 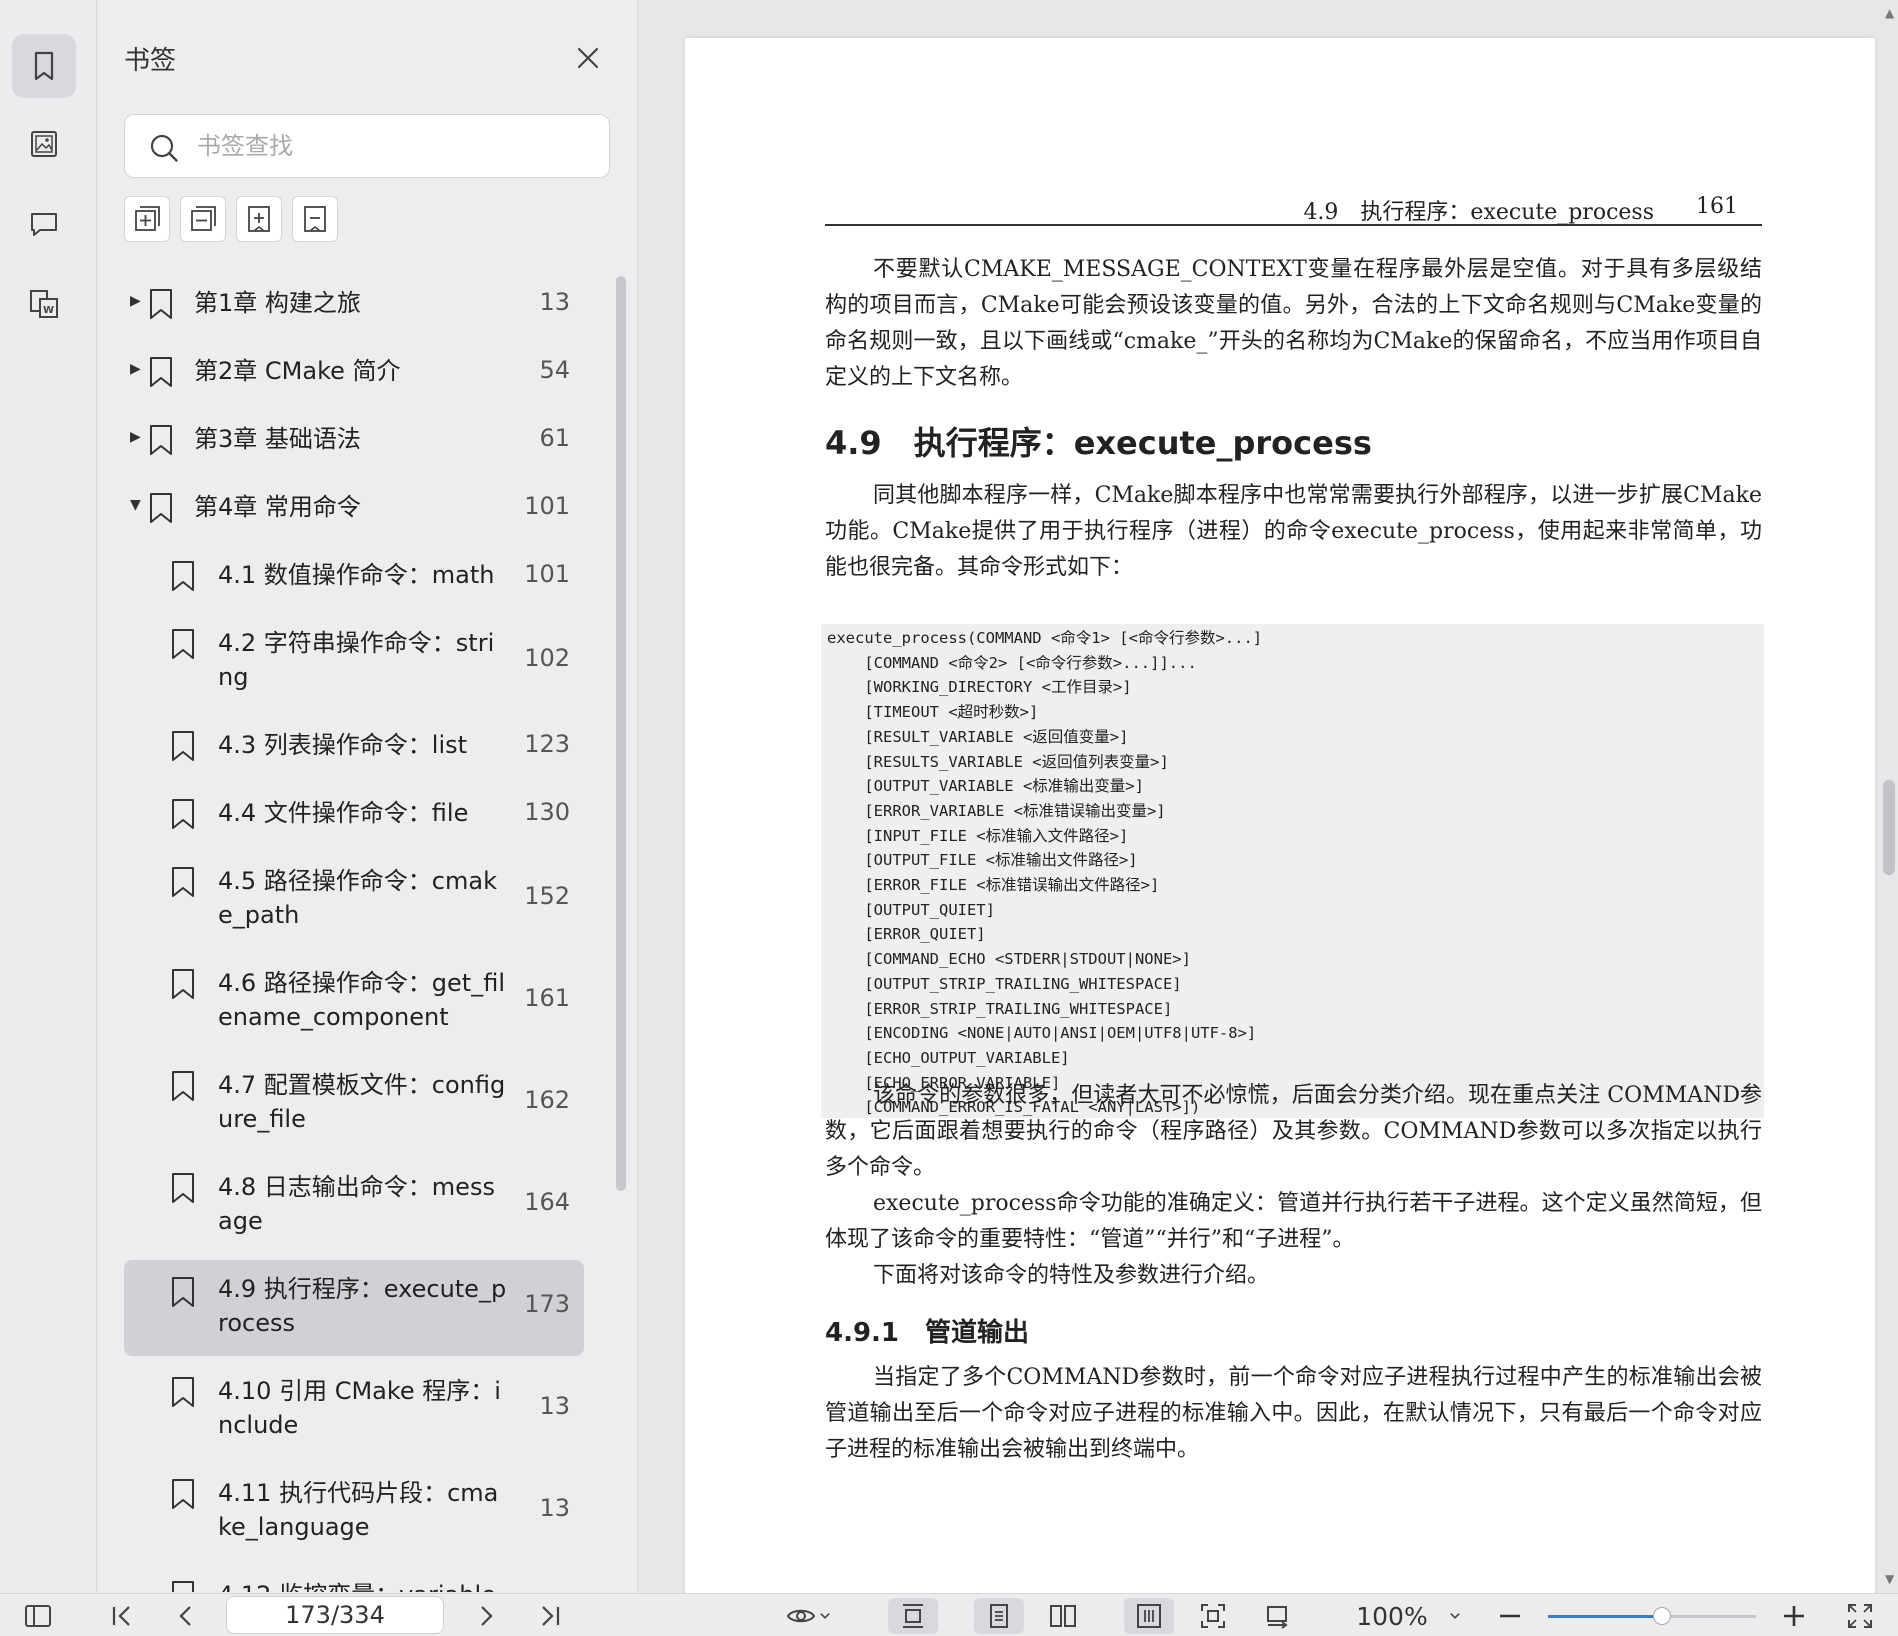 What do you see at coordinates (1478, 212) in the screenshot?
I see `running-header-title: 4.9 执行程序：execute_process` at bounding box center [1478, 212].